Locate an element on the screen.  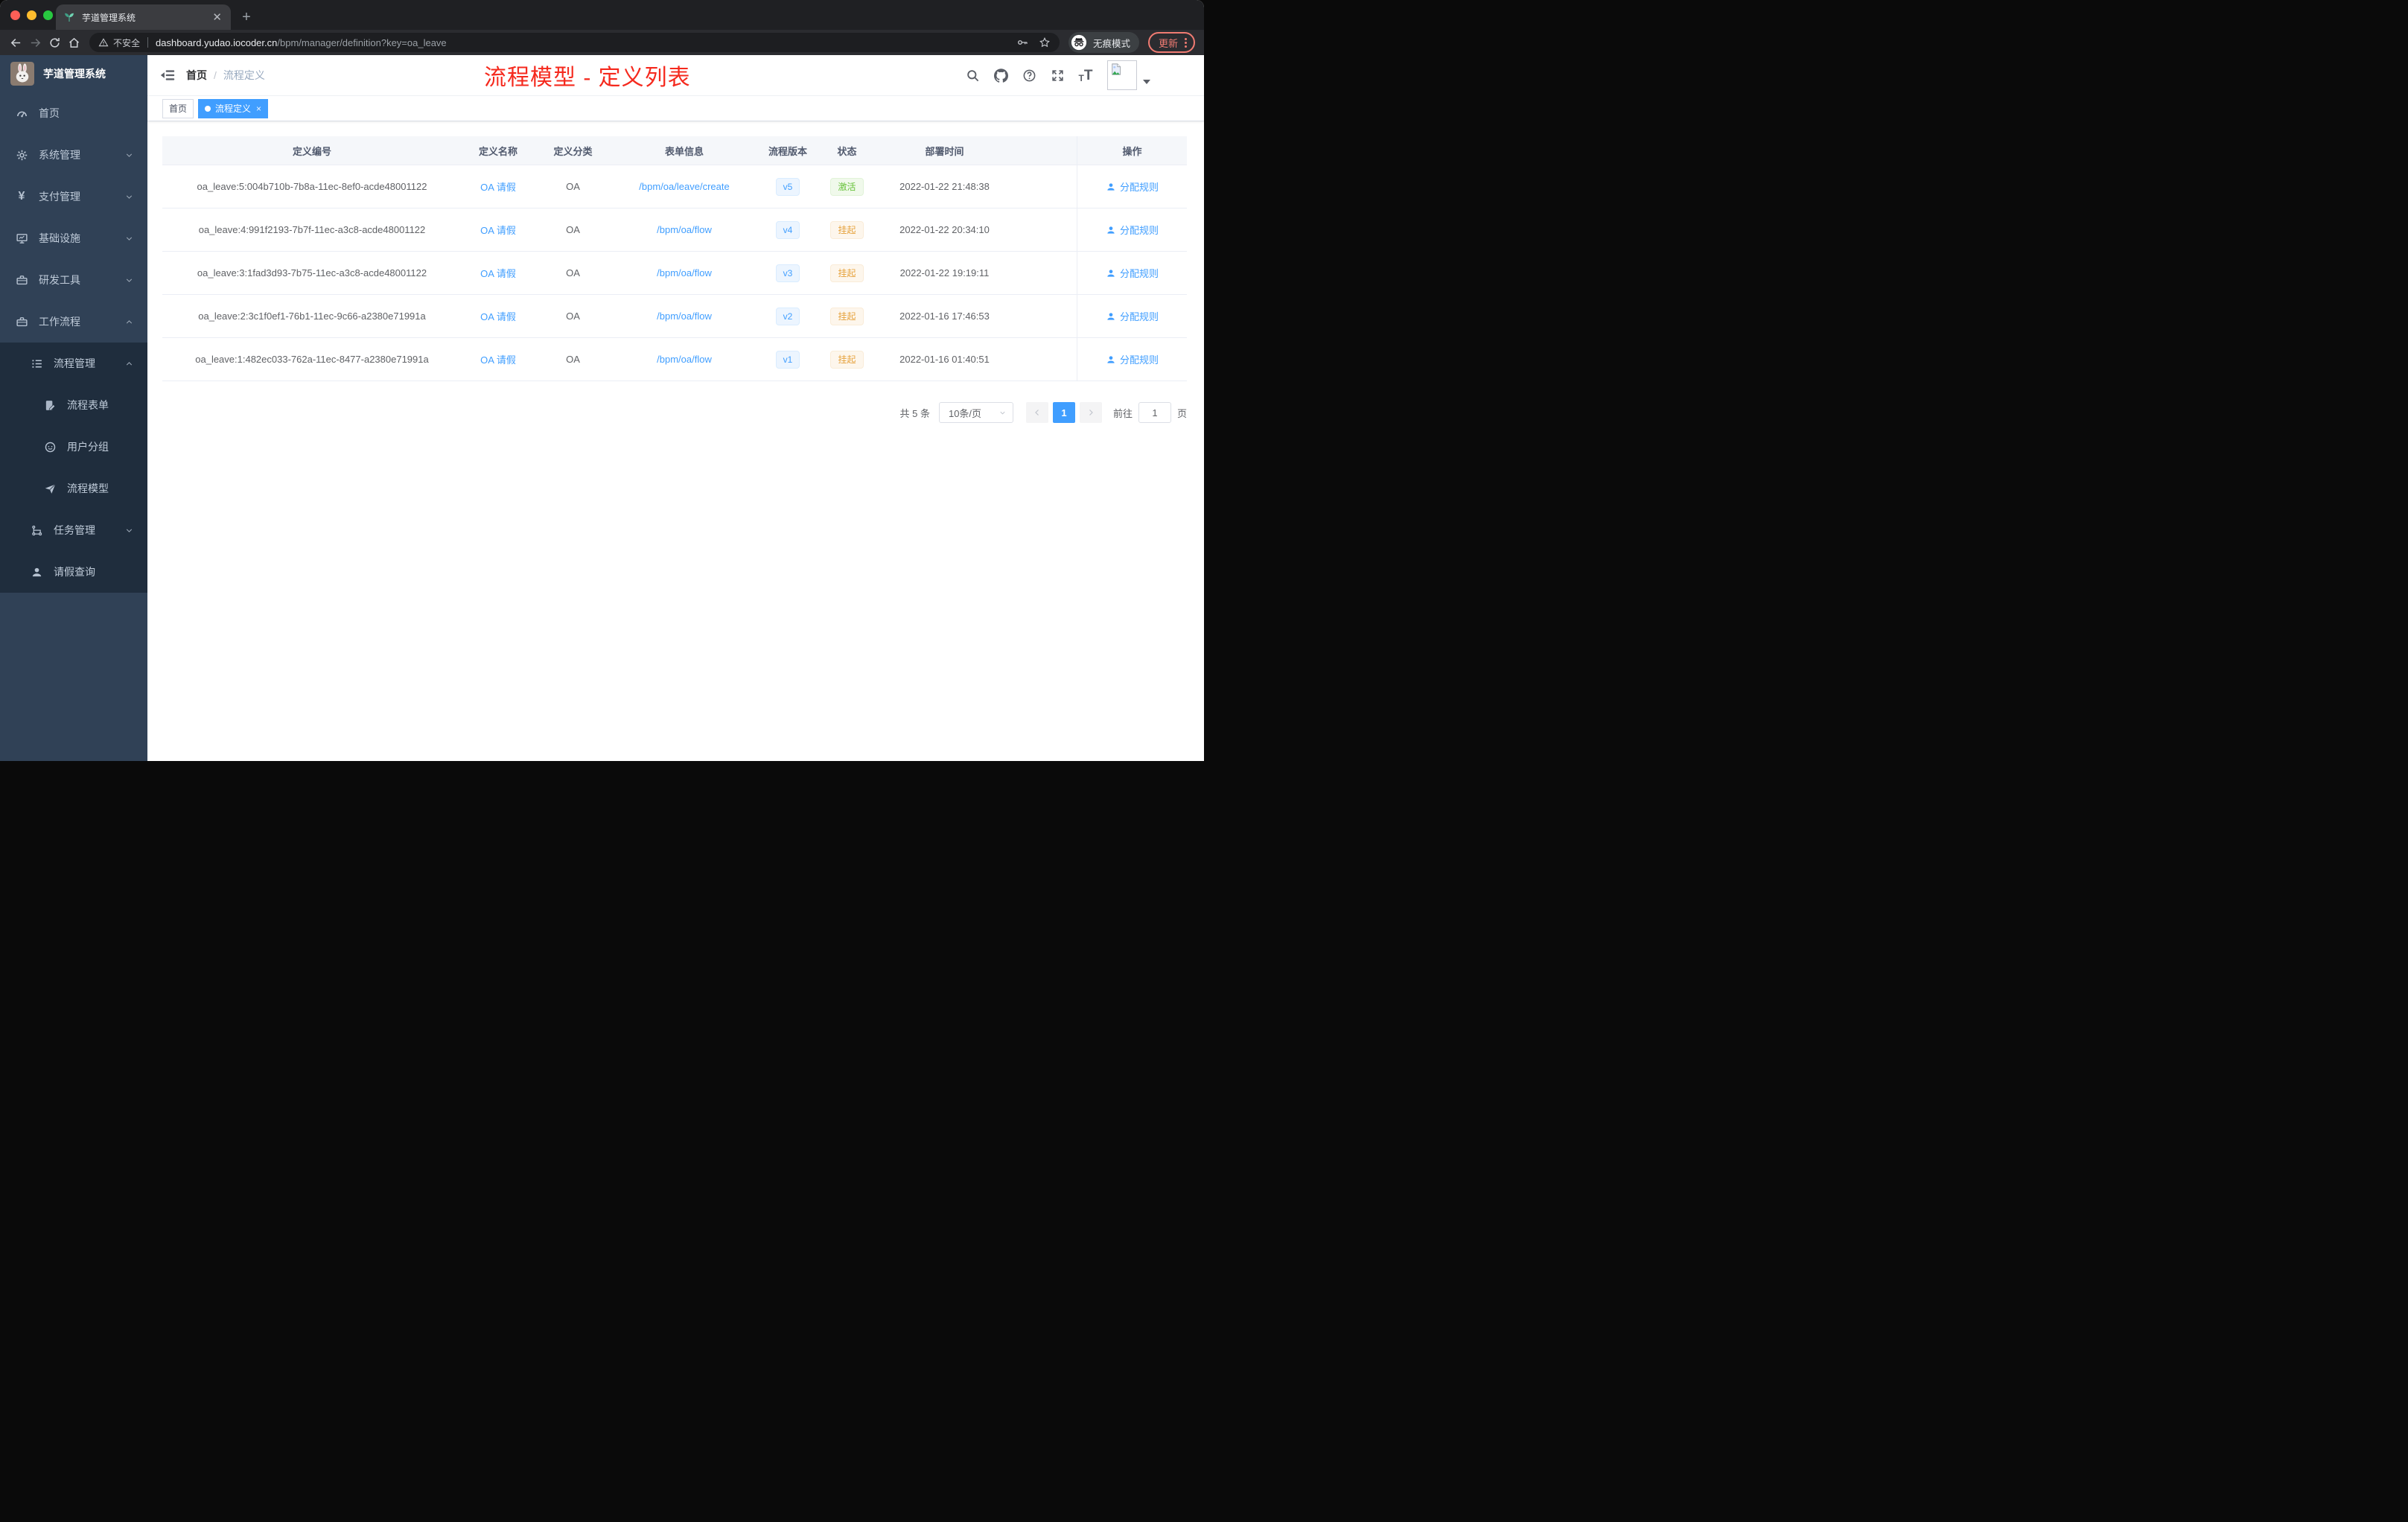
sidebar-item-system: 系统管理 is located at coordinates (73, 155).